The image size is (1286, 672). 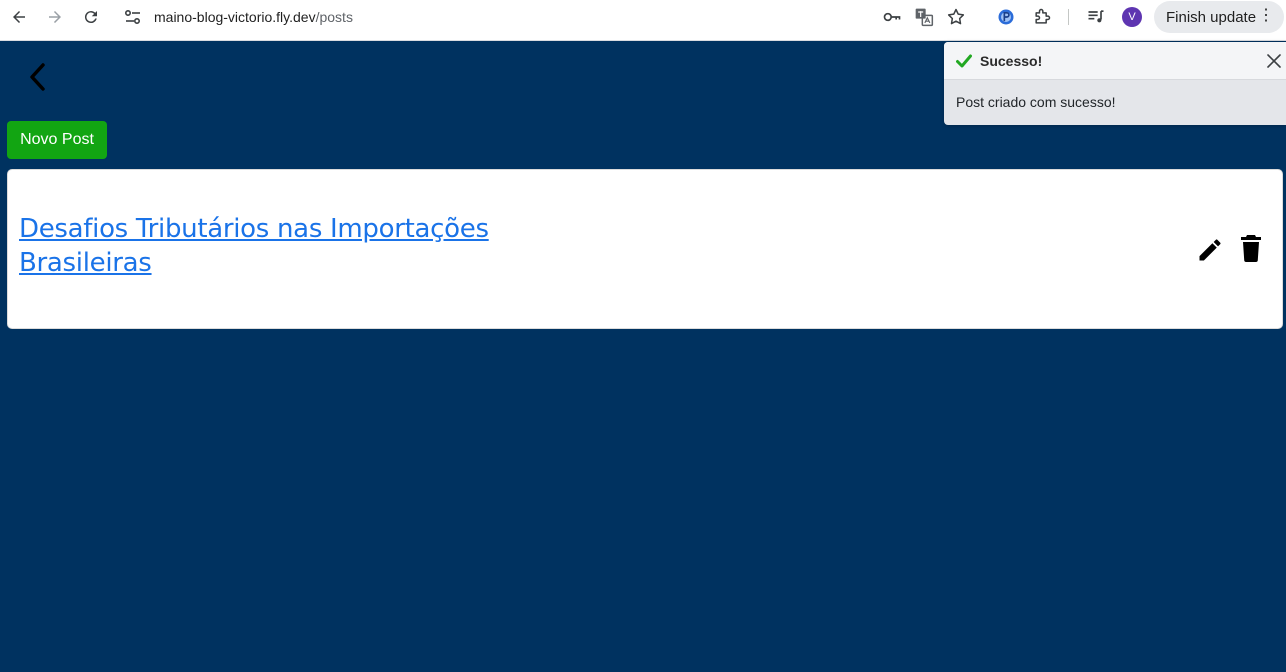 I want to click on url-host: maino-blog-victorio.fly.dev, so click(x=235, y=17).